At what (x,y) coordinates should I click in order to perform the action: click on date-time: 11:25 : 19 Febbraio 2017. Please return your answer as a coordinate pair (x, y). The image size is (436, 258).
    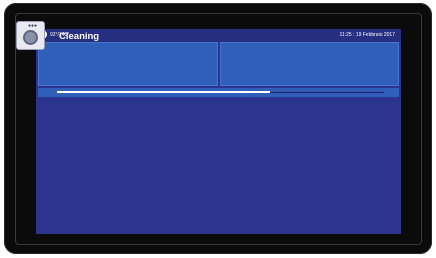
    Looking at the image, I should click on (367, 35).